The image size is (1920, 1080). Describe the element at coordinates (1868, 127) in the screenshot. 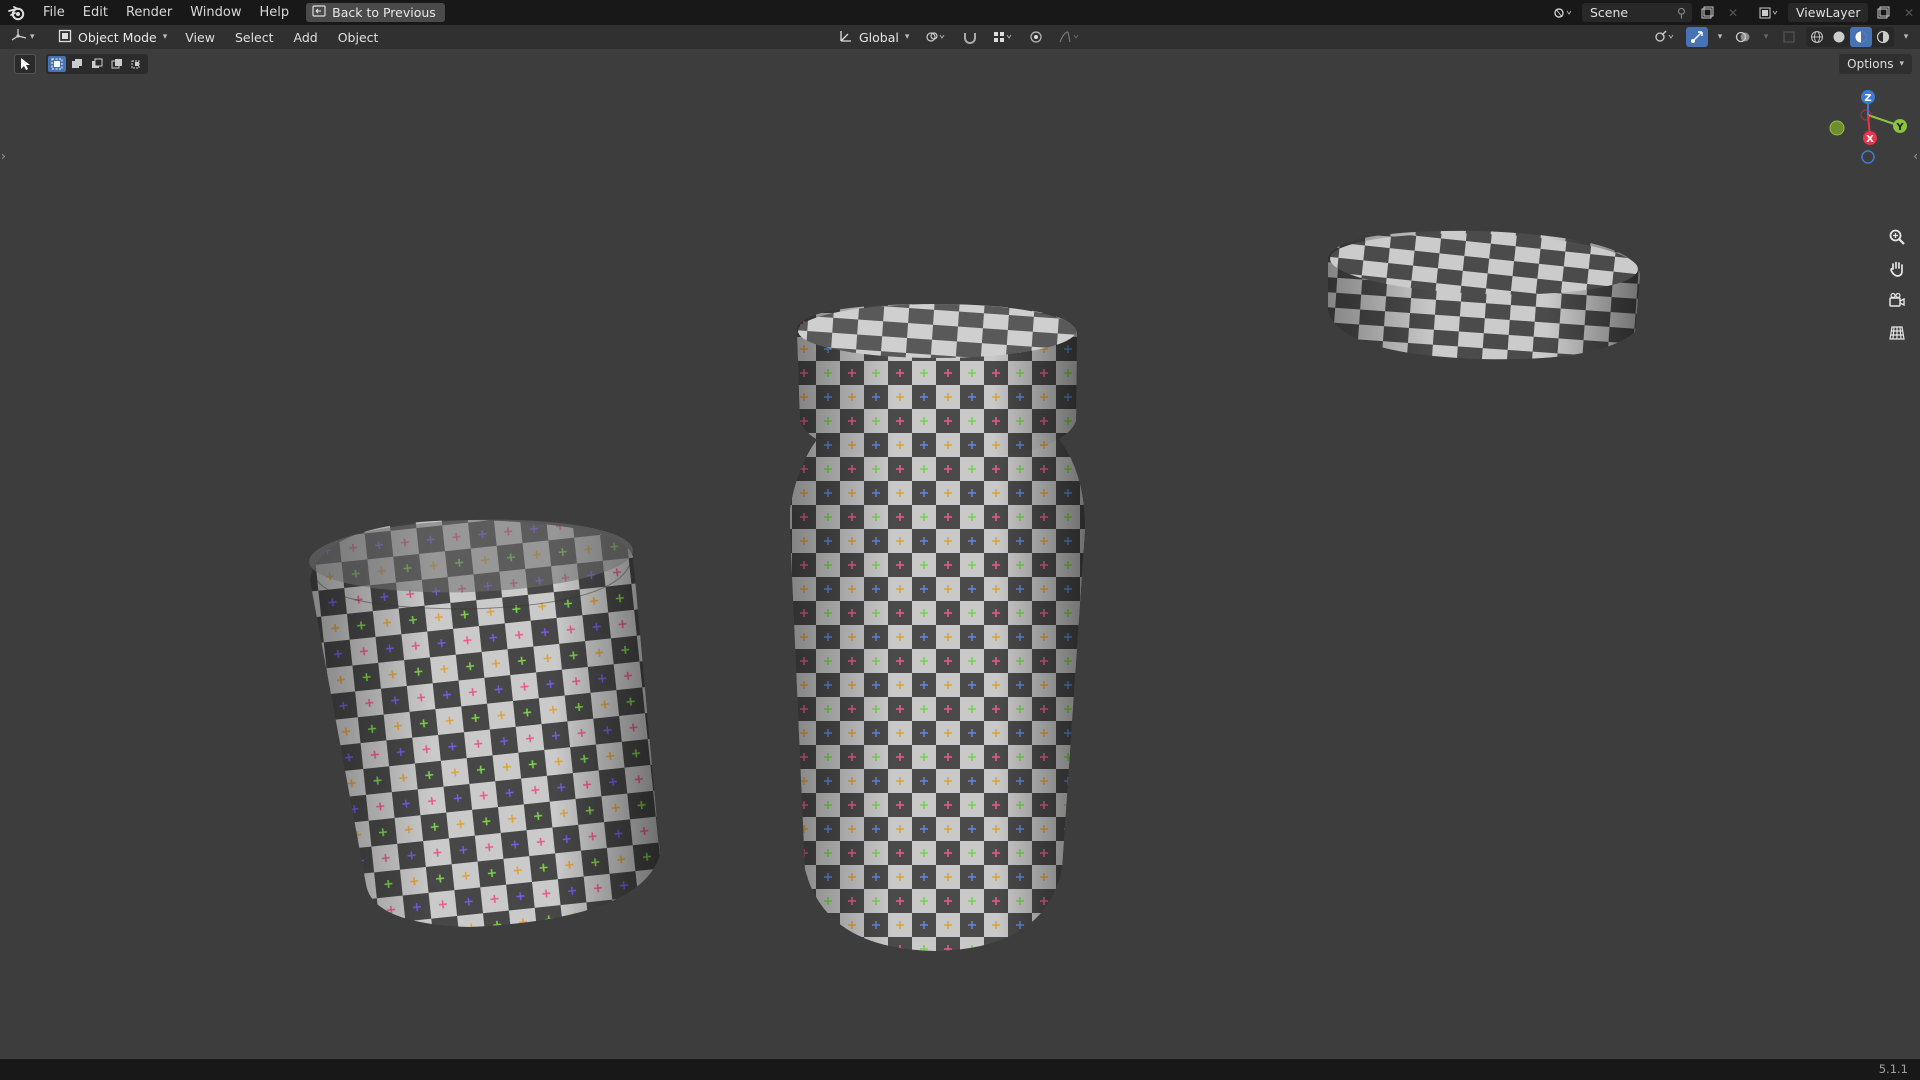

I see `navigation-gizmo: Z Y X` at that location.